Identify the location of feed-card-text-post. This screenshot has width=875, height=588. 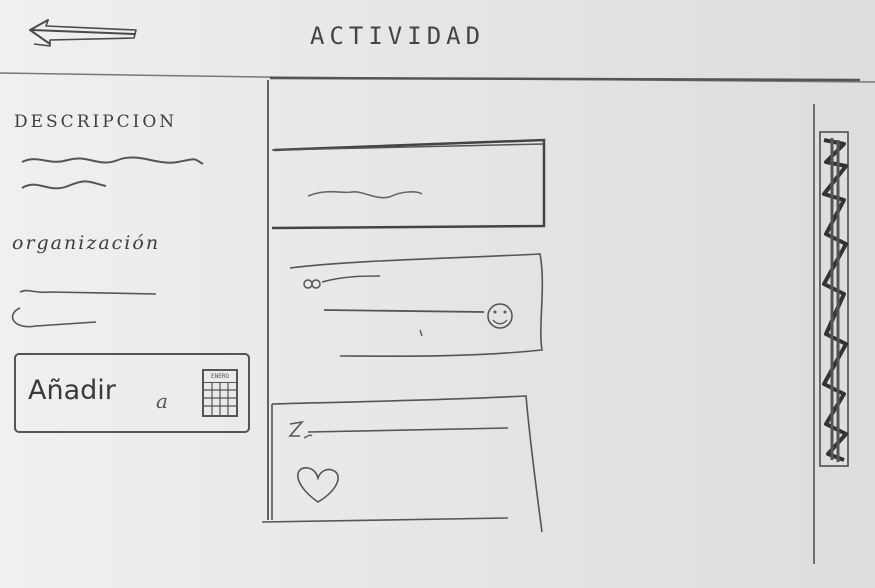
(418, 187).